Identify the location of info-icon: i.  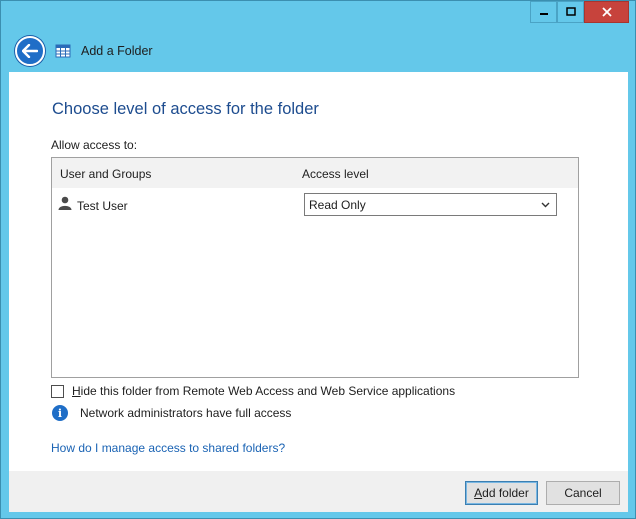
(60, 413).